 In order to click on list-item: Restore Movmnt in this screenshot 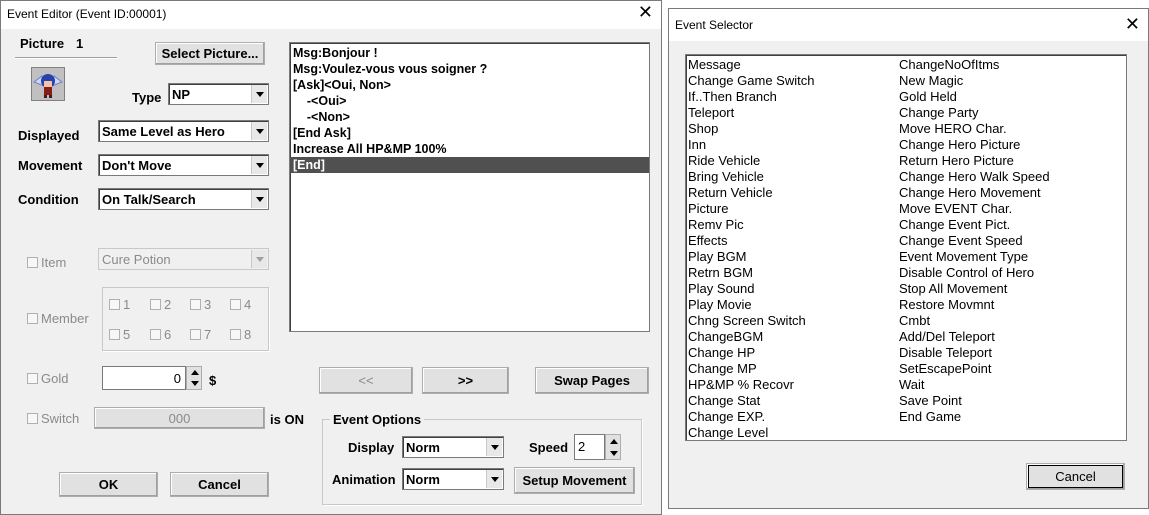, I will do `click(946, 305)`.